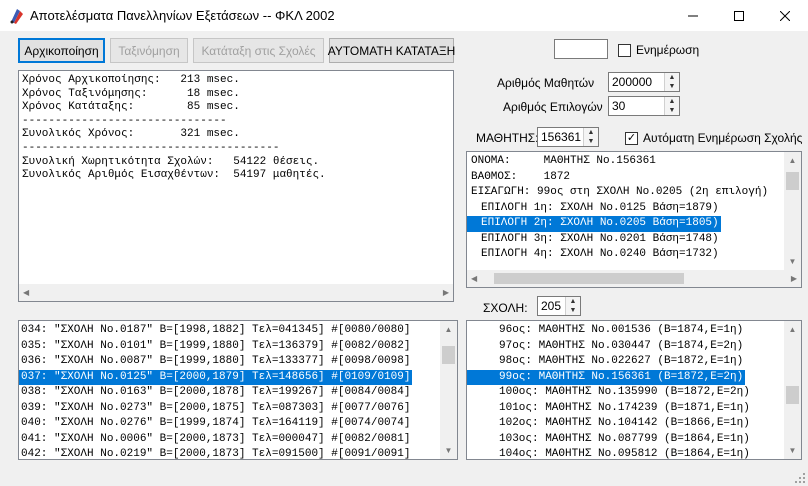 The height and width of the screenshot is (486, 808). I want to click on student-info-line: ΕΠΙΛΟΓΗ 2η: ΣΧΟΛΗ No.0205 Βάση=1805), so click(594, 224).